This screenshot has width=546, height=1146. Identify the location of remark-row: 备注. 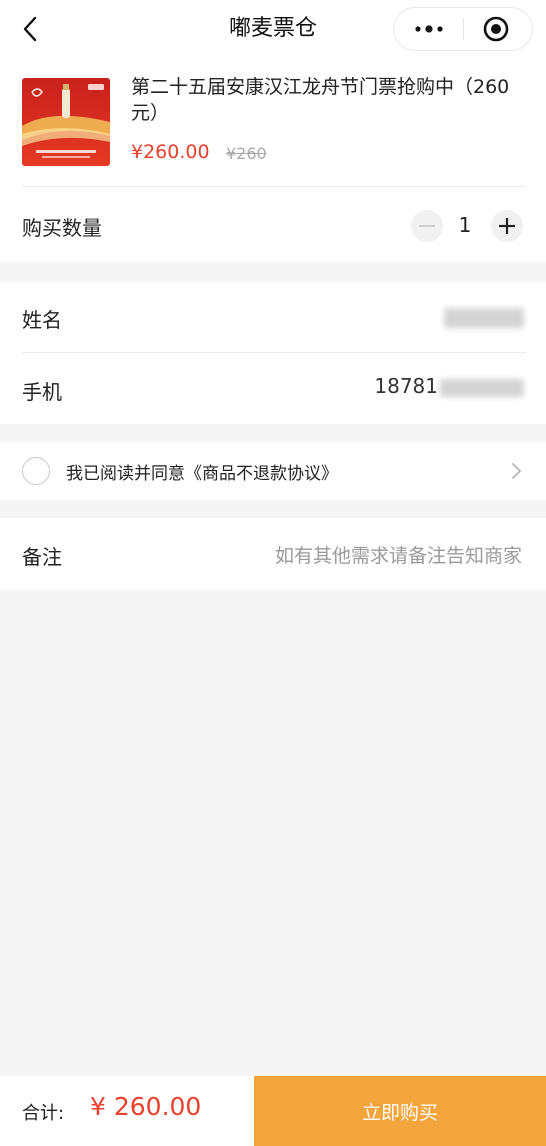
(273, 554).